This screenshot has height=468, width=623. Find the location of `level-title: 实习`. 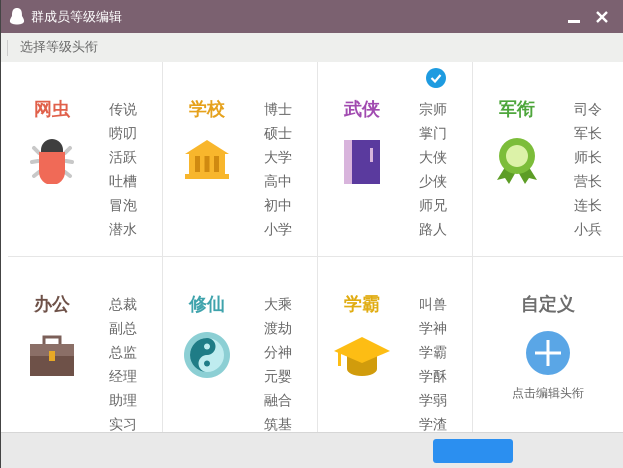

level-title: 实习 is located at coordinates (123, 424).